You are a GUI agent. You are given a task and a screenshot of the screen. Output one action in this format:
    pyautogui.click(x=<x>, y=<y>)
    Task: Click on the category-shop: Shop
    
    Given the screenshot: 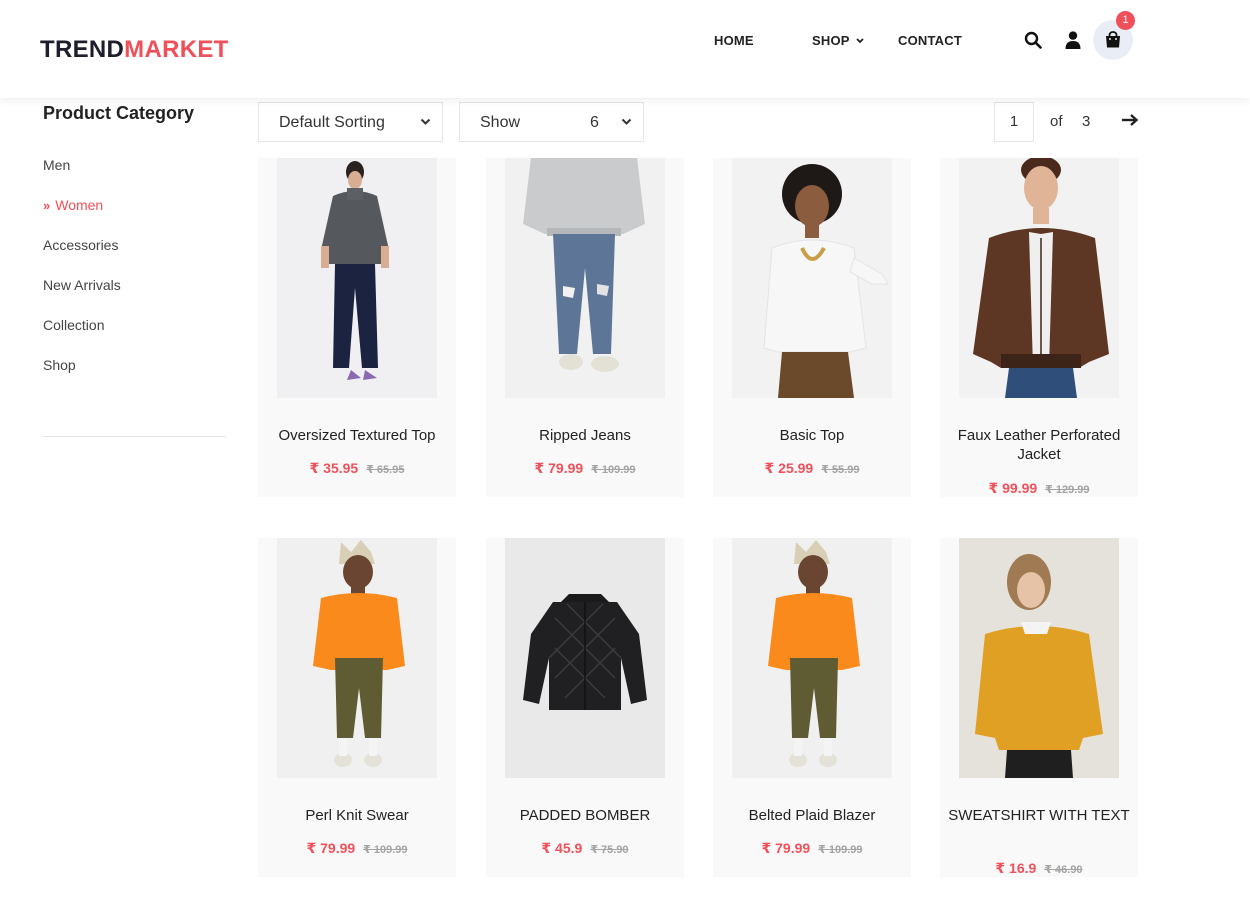 What is the action you would take?
    pyautogui.click(x=82, y=376)
    